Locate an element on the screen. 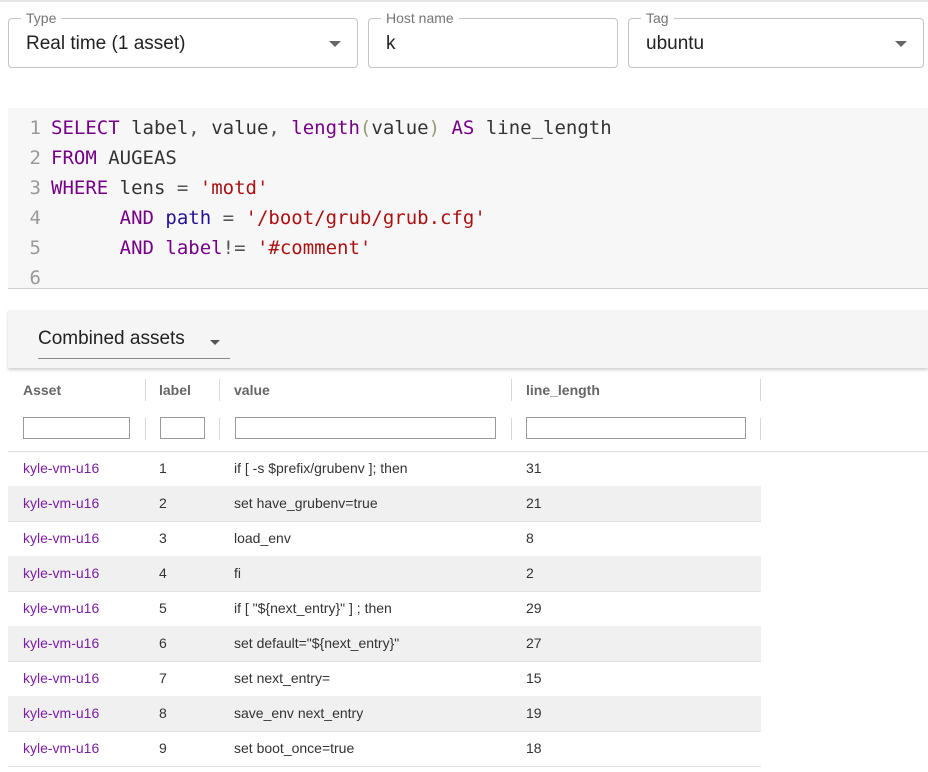 The image size is (928, 772). cell-value: set next_entry= is located at coordinates (282, 678).